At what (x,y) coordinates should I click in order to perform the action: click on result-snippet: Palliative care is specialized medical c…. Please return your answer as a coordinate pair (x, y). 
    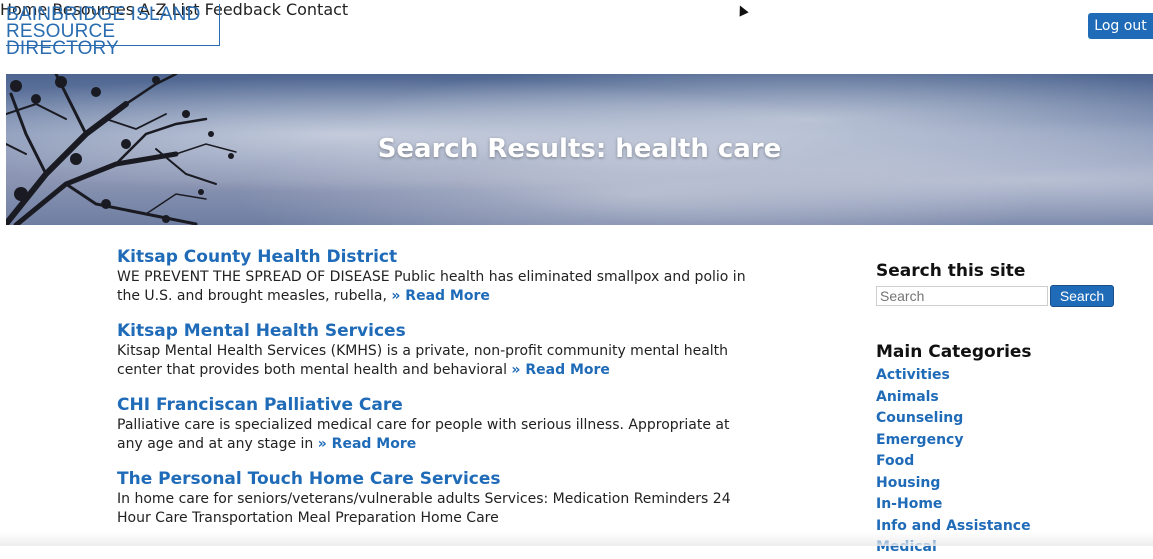
    Looking at the image, I should click on (432, 435).